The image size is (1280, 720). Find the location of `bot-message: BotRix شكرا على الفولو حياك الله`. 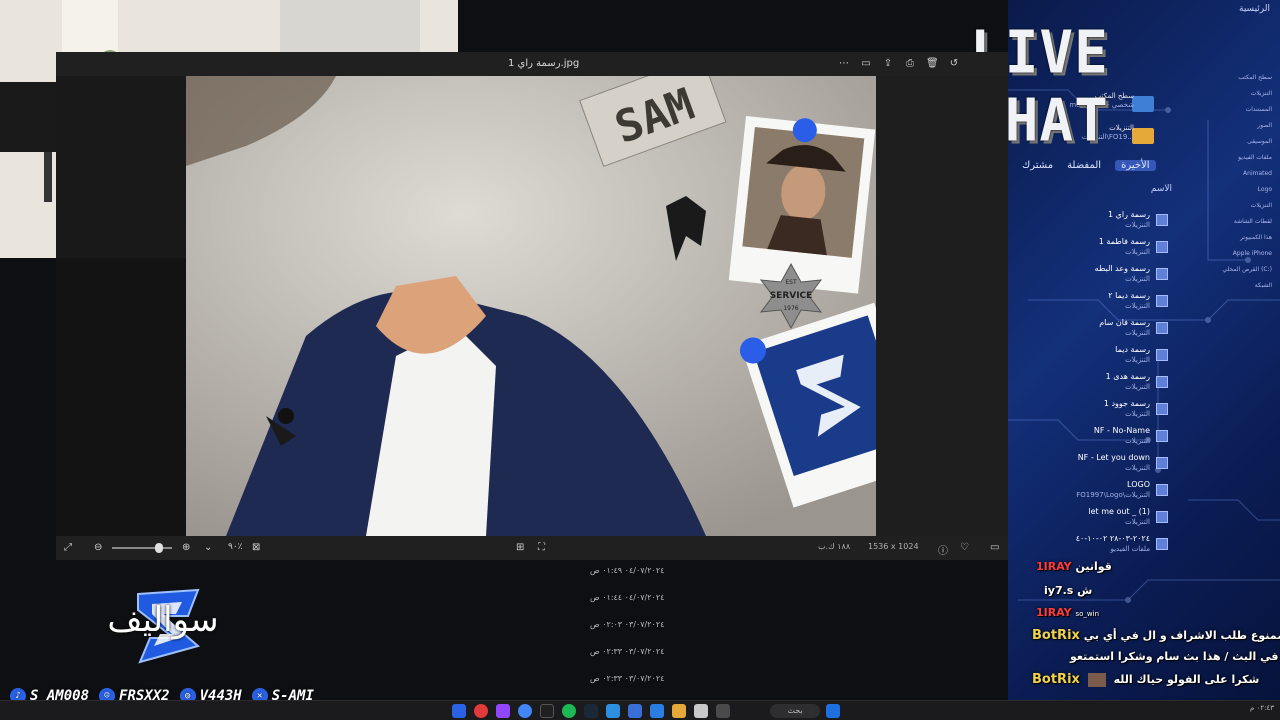

bot-message: BotRix شكرا على الفولو حياك الله is located at coordinates (1146, 679).